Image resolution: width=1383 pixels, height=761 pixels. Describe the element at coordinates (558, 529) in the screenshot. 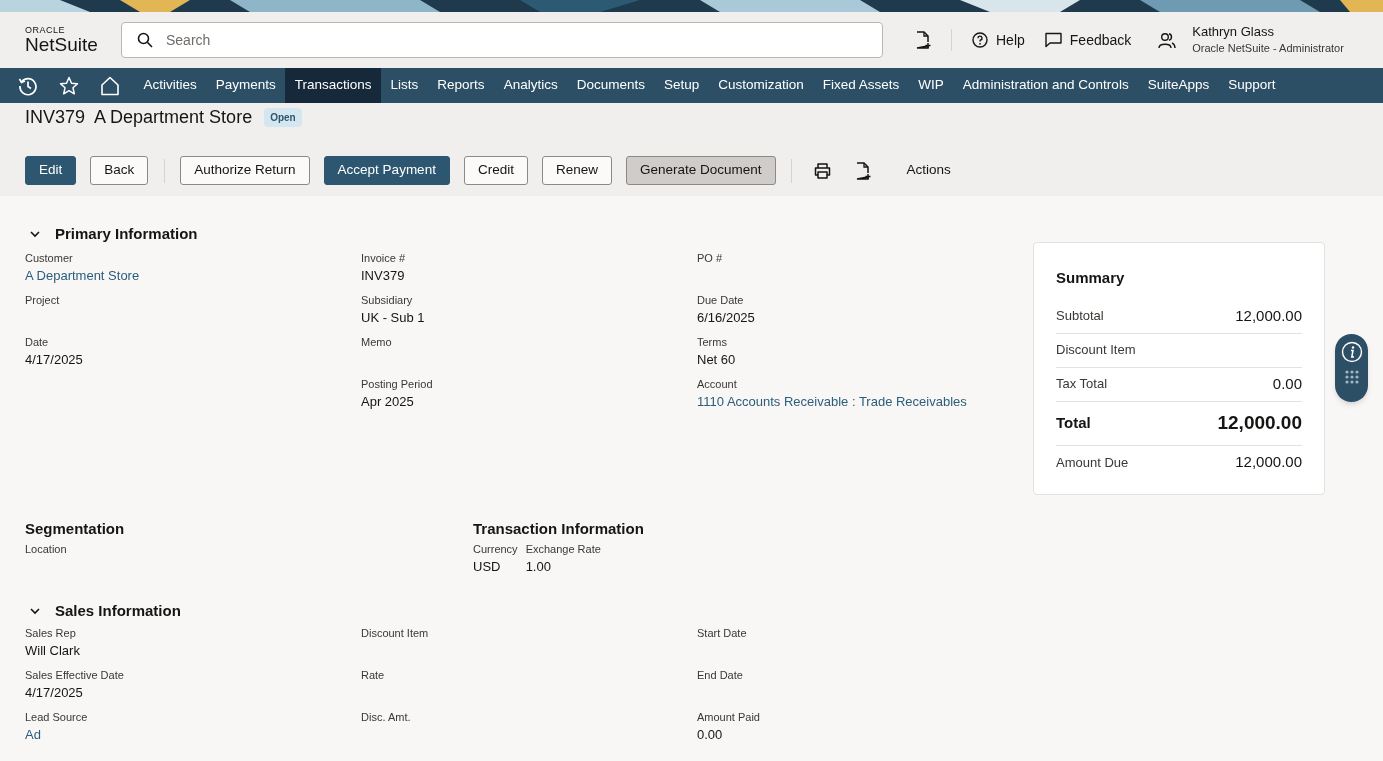

I see `section-title: Transaction Information` at that location.